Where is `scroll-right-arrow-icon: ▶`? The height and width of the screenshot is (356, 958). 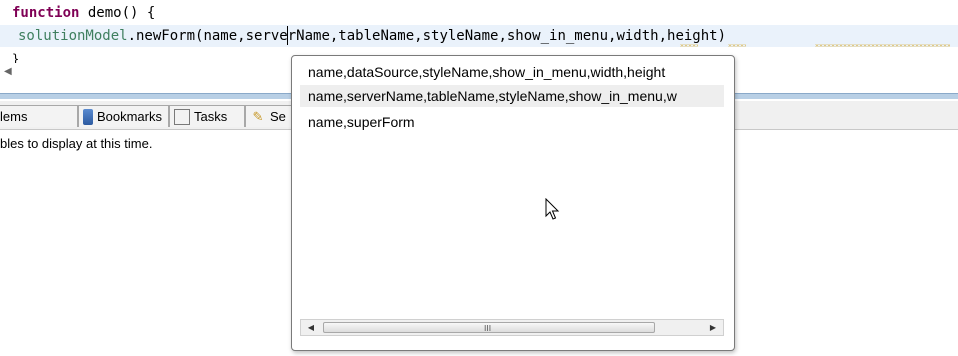
scroll-right-arrow-icon: ▶ is located at coordinates (713, 327).